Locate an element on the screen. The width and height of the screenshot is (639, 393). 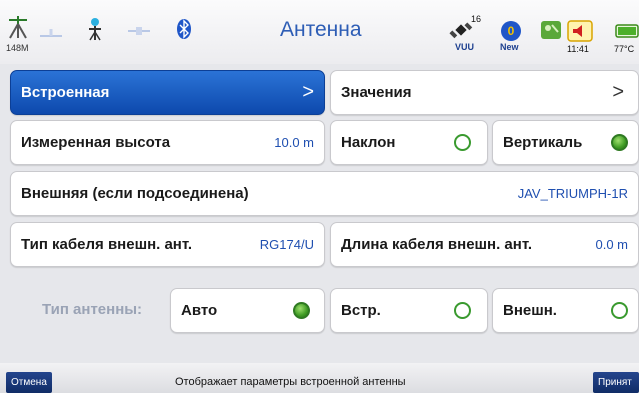
bluetooth-icon is located at coordinates (184, 29).